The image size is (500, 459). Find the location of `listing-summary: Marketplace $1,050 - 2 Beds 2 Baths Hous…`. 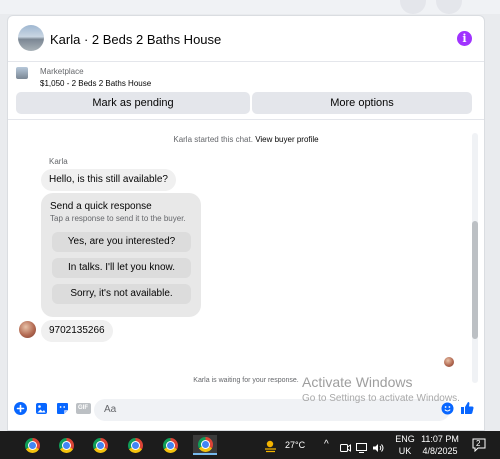

listing-summary: Marketplace $1,050 - 2 Beds 2 Baths Hous… is located at coordinates (246, 91).